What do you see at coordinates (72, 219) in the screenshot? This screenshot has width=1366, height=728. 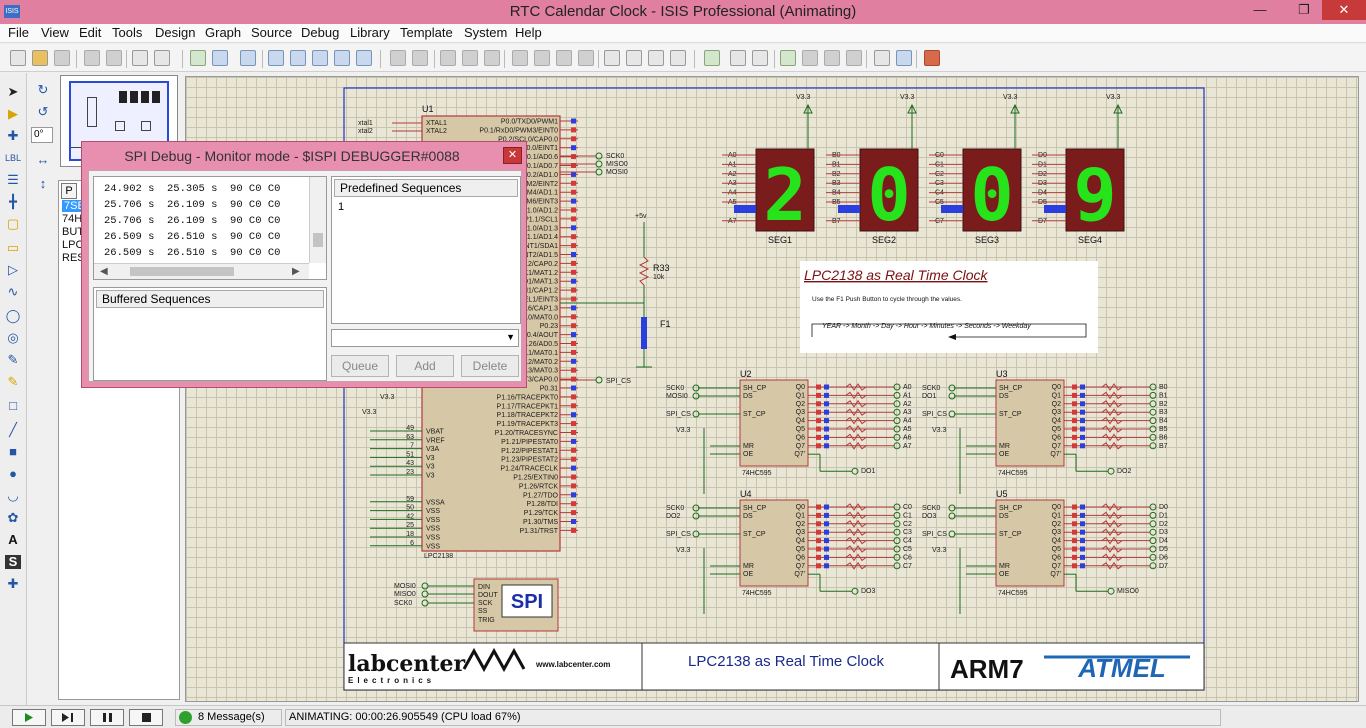 I see `device-item: 74H` at bounding box center [72, 219].